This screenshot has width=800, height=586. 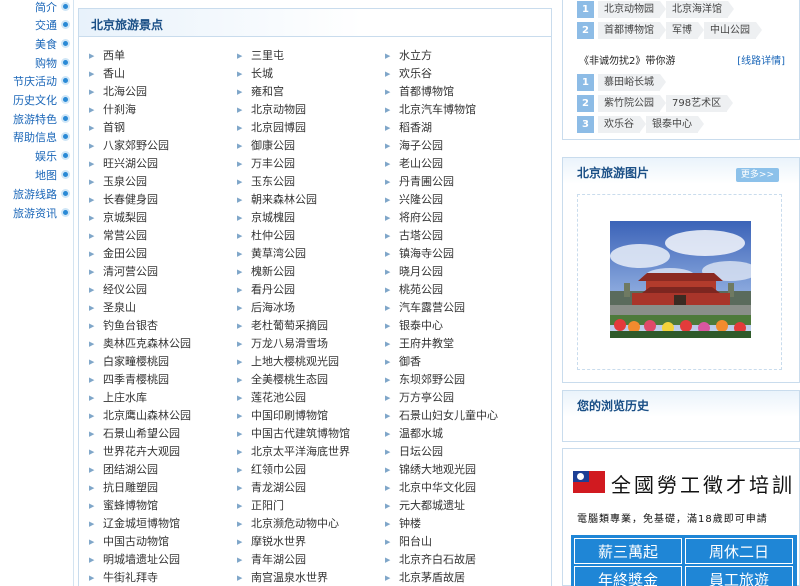 What do you see at coordinates (289, 380) in the screenshot?
I see `attraction-link: 全美樱桃生态园` at bounding box center [289, 380].